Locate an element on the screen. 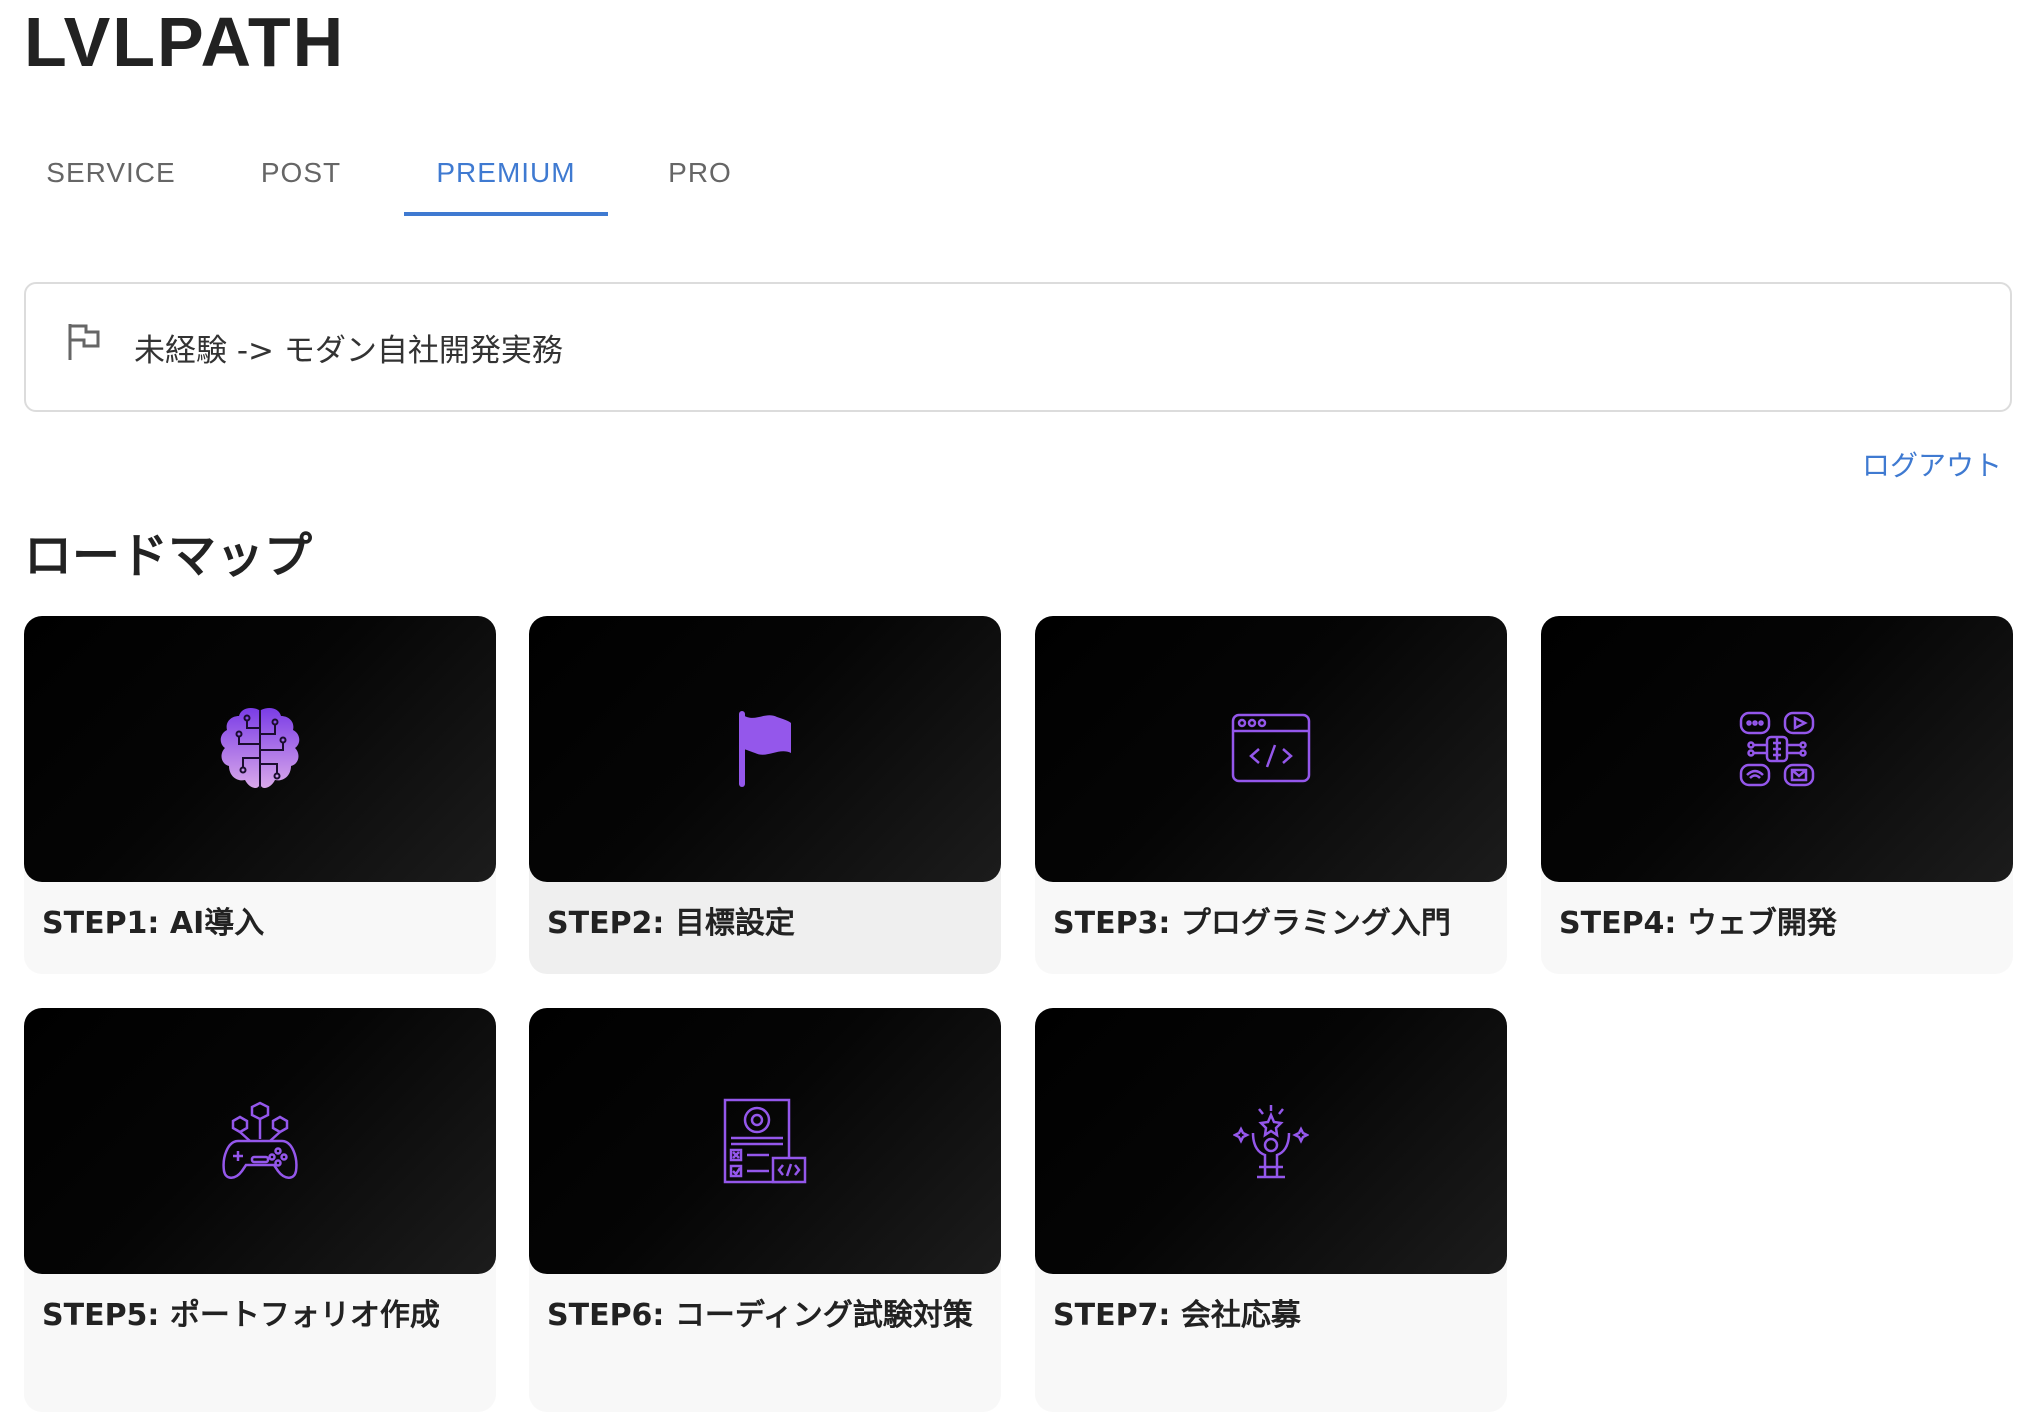 Image resolution: width=2036 pixels, height=1416 pixels. path-label: 未経験 -> モダン自社開発実務 is located at coordinates (348, 350).